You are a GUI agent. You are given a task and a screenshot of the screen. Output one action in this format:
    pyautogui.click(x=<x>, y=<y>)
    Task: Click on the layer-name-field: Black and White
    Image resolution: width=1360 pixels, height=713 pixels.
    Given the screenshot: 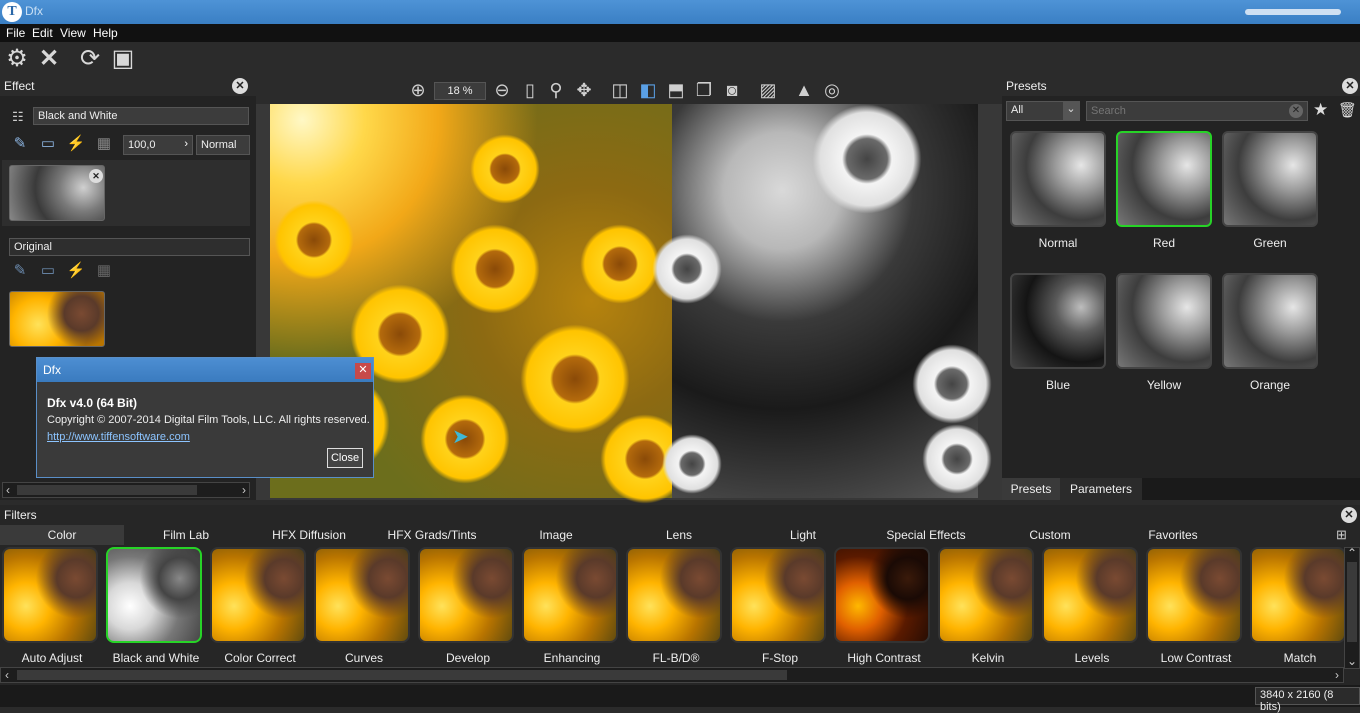 What is the action you would take?
    pyautogui.click(x=141, y=116)
    